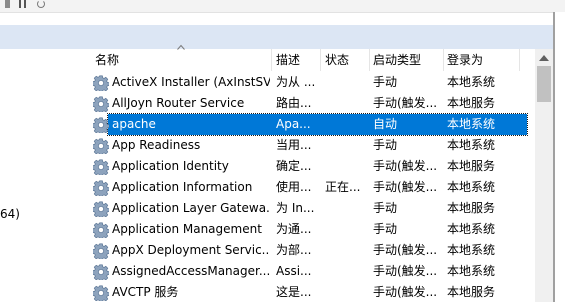  I want to click on window-edge, so click(560, 157).